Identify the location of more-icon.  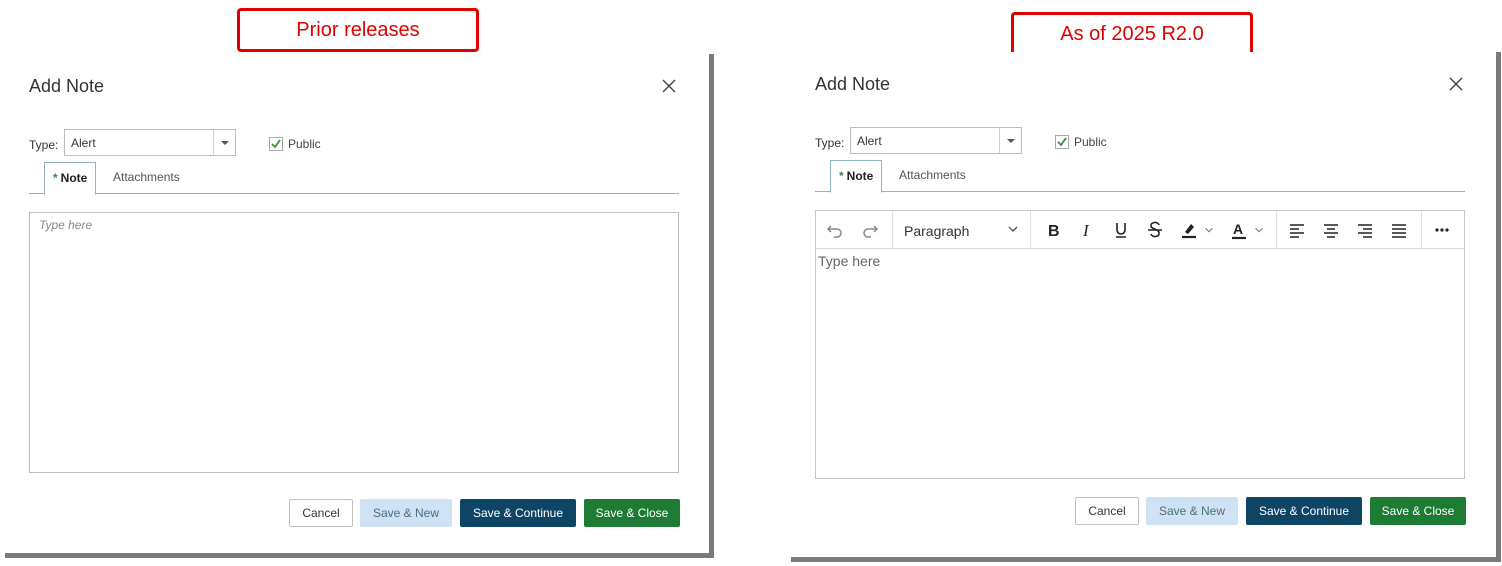
(1442, 230).